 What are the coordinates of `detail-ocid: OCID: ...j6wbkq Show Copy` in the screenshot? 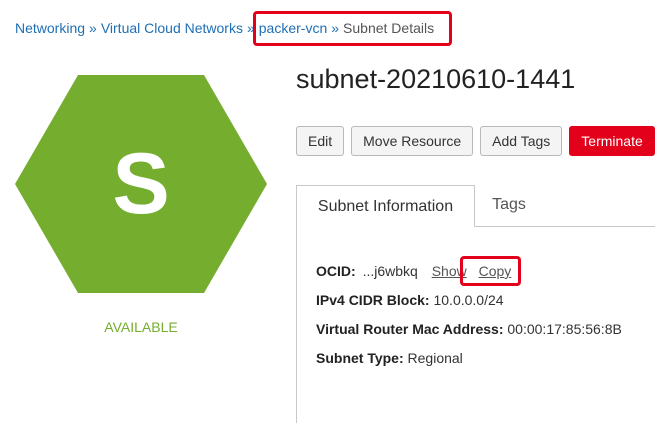 It's located at (413, 271).